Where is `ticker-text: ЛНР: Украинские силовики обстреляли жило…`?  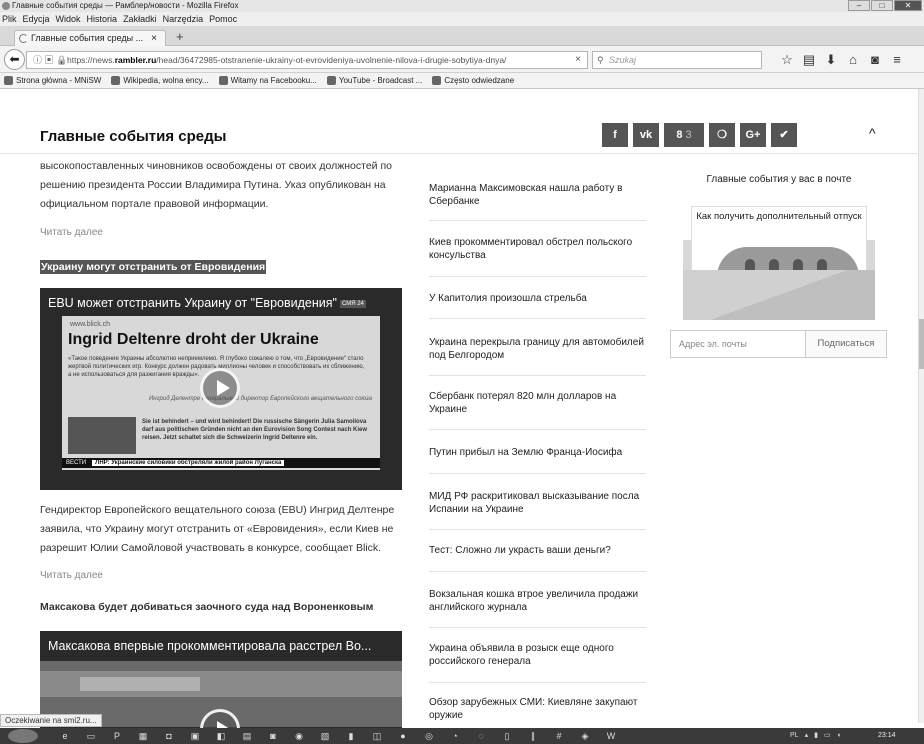 ticker-text: ЛНР: Украинские силовики обстреляли жило… is located at coordinates (188, 463).